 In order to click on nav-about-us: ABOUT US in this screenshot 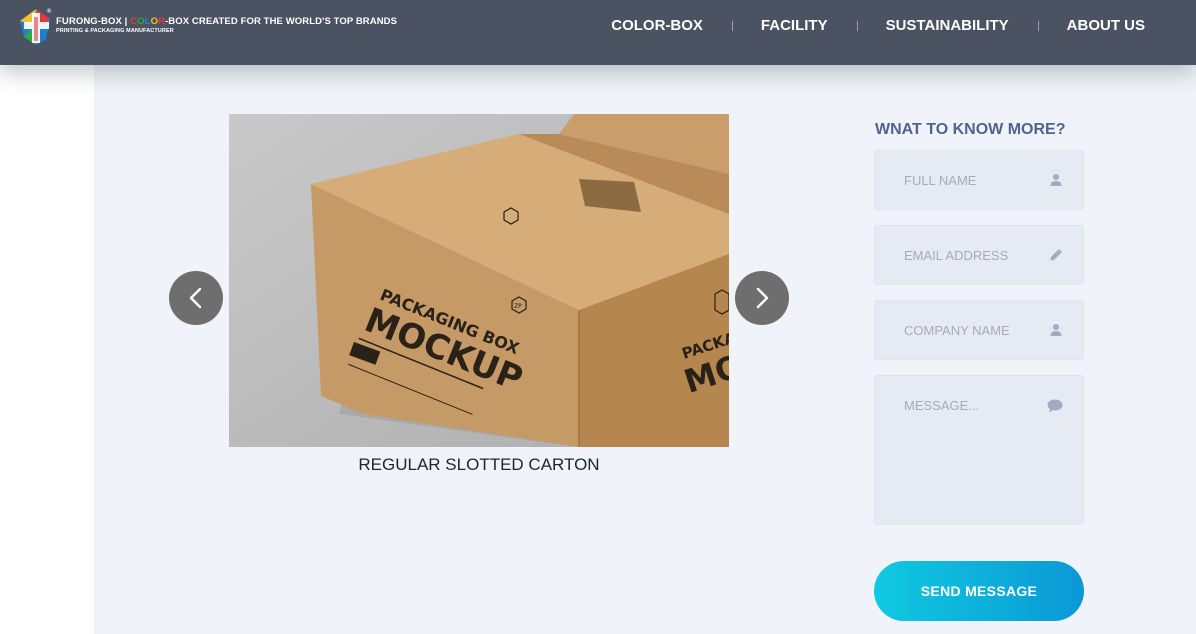, I will do `click(1105, 25)`.